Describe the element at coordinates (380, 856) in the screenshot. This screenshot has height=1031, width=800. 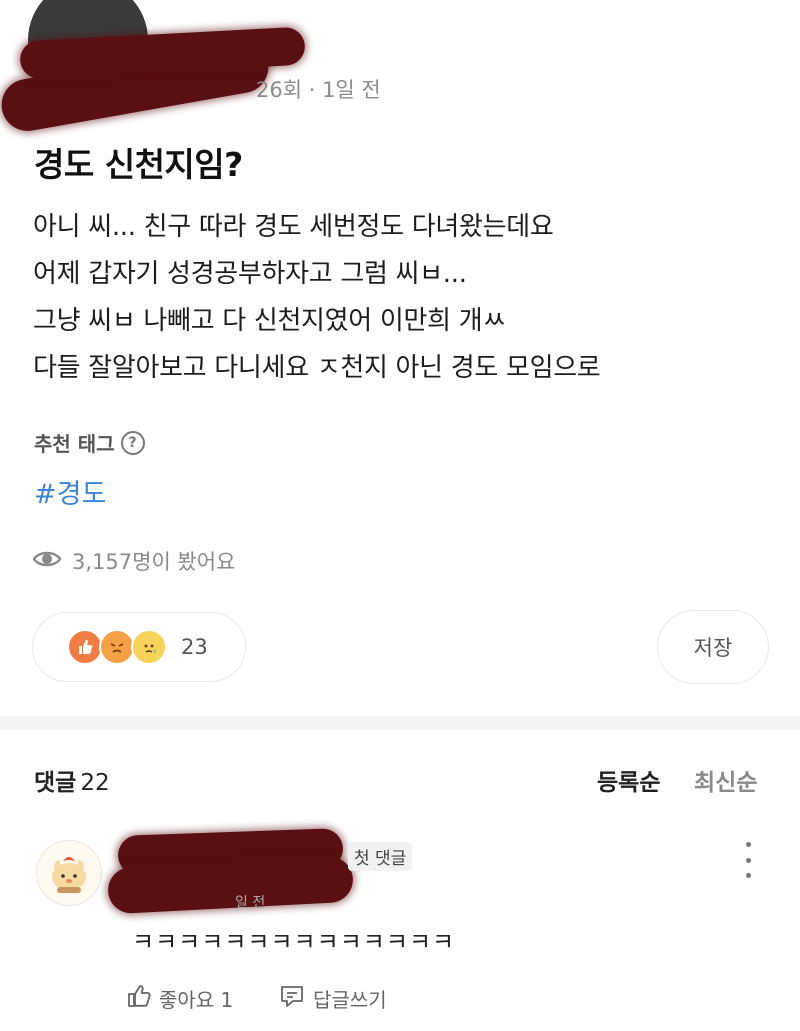
I see `first-comment-badge: 첫 댓글` at that location.